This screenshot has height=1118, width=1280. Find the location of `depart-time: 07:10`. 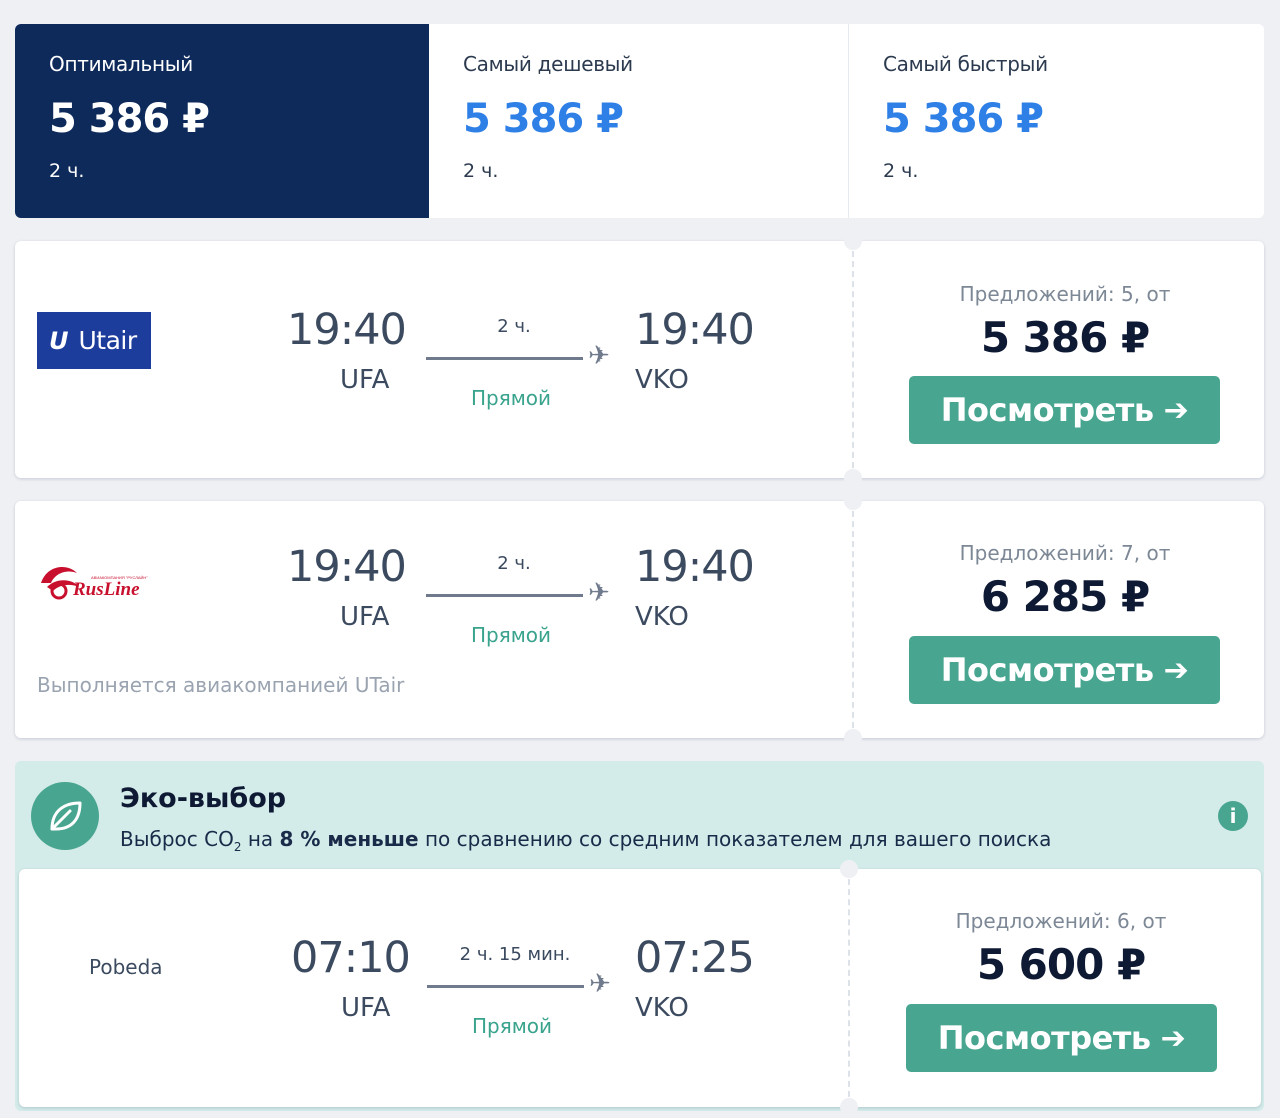

depart-time: 07:10 is located at coordinates (351, 958).